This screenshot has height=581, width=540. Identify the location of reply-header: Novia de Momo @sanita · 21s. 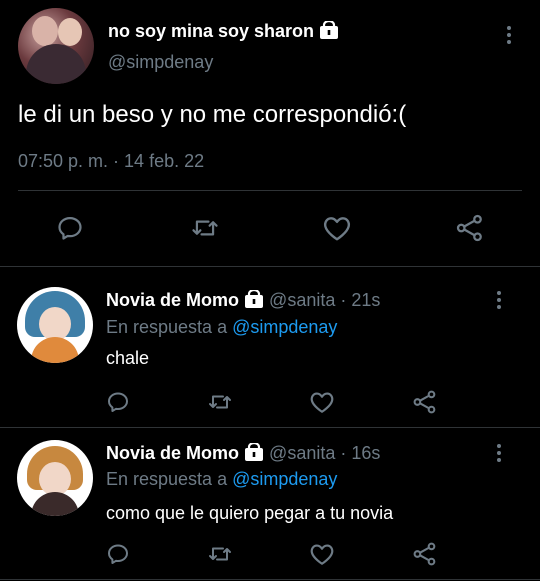
(243, 300).